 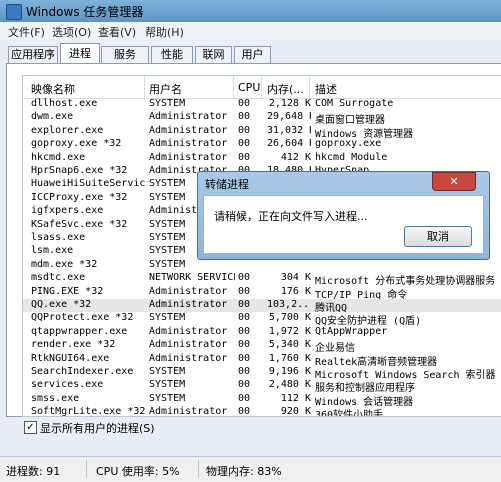 What do you see at coordinates (165, 89) in the screenshot?
I see `column-user-name: 用户名` at bounding box center [165, 89].